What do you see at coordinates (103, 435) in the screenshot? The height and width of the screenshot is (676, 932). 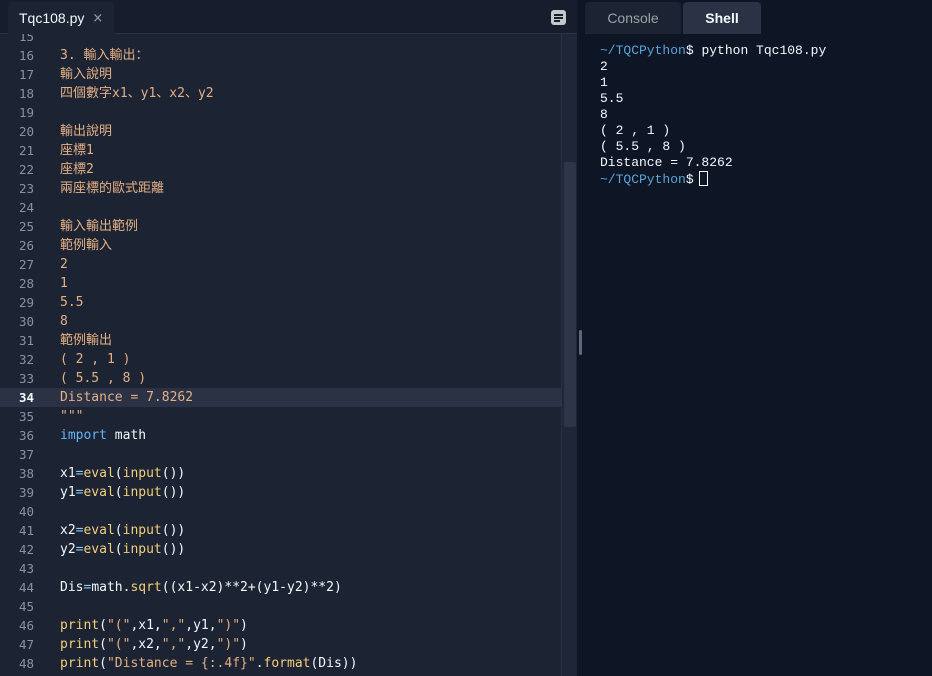 I see `code-text: import math` at bounding box center [103, 435].